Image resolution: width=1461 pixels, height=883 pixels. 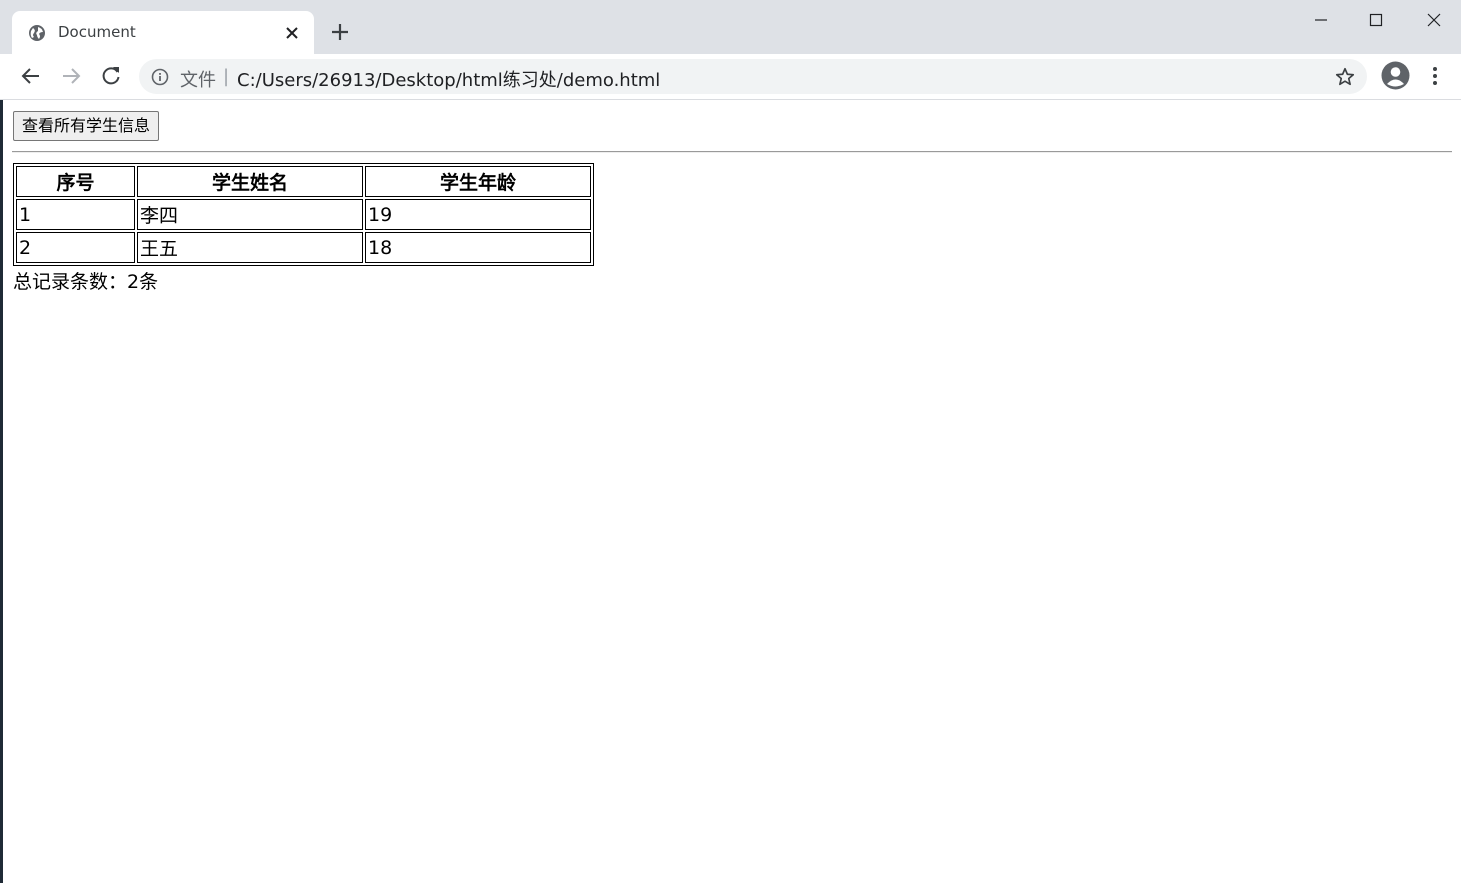 What do you see at coordinates (250, 214) in the screenshot?
I see `cell-name: 李四` at bounding box center [250, 214].